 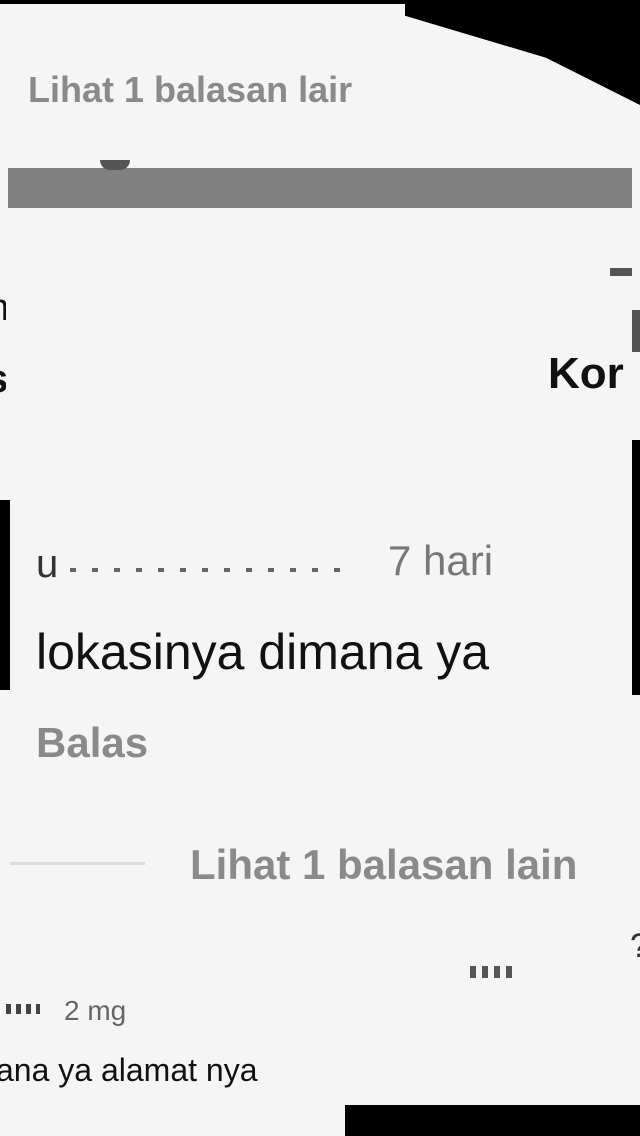 I want to click on bottom-username-fragment, so click(x=494, y=972).